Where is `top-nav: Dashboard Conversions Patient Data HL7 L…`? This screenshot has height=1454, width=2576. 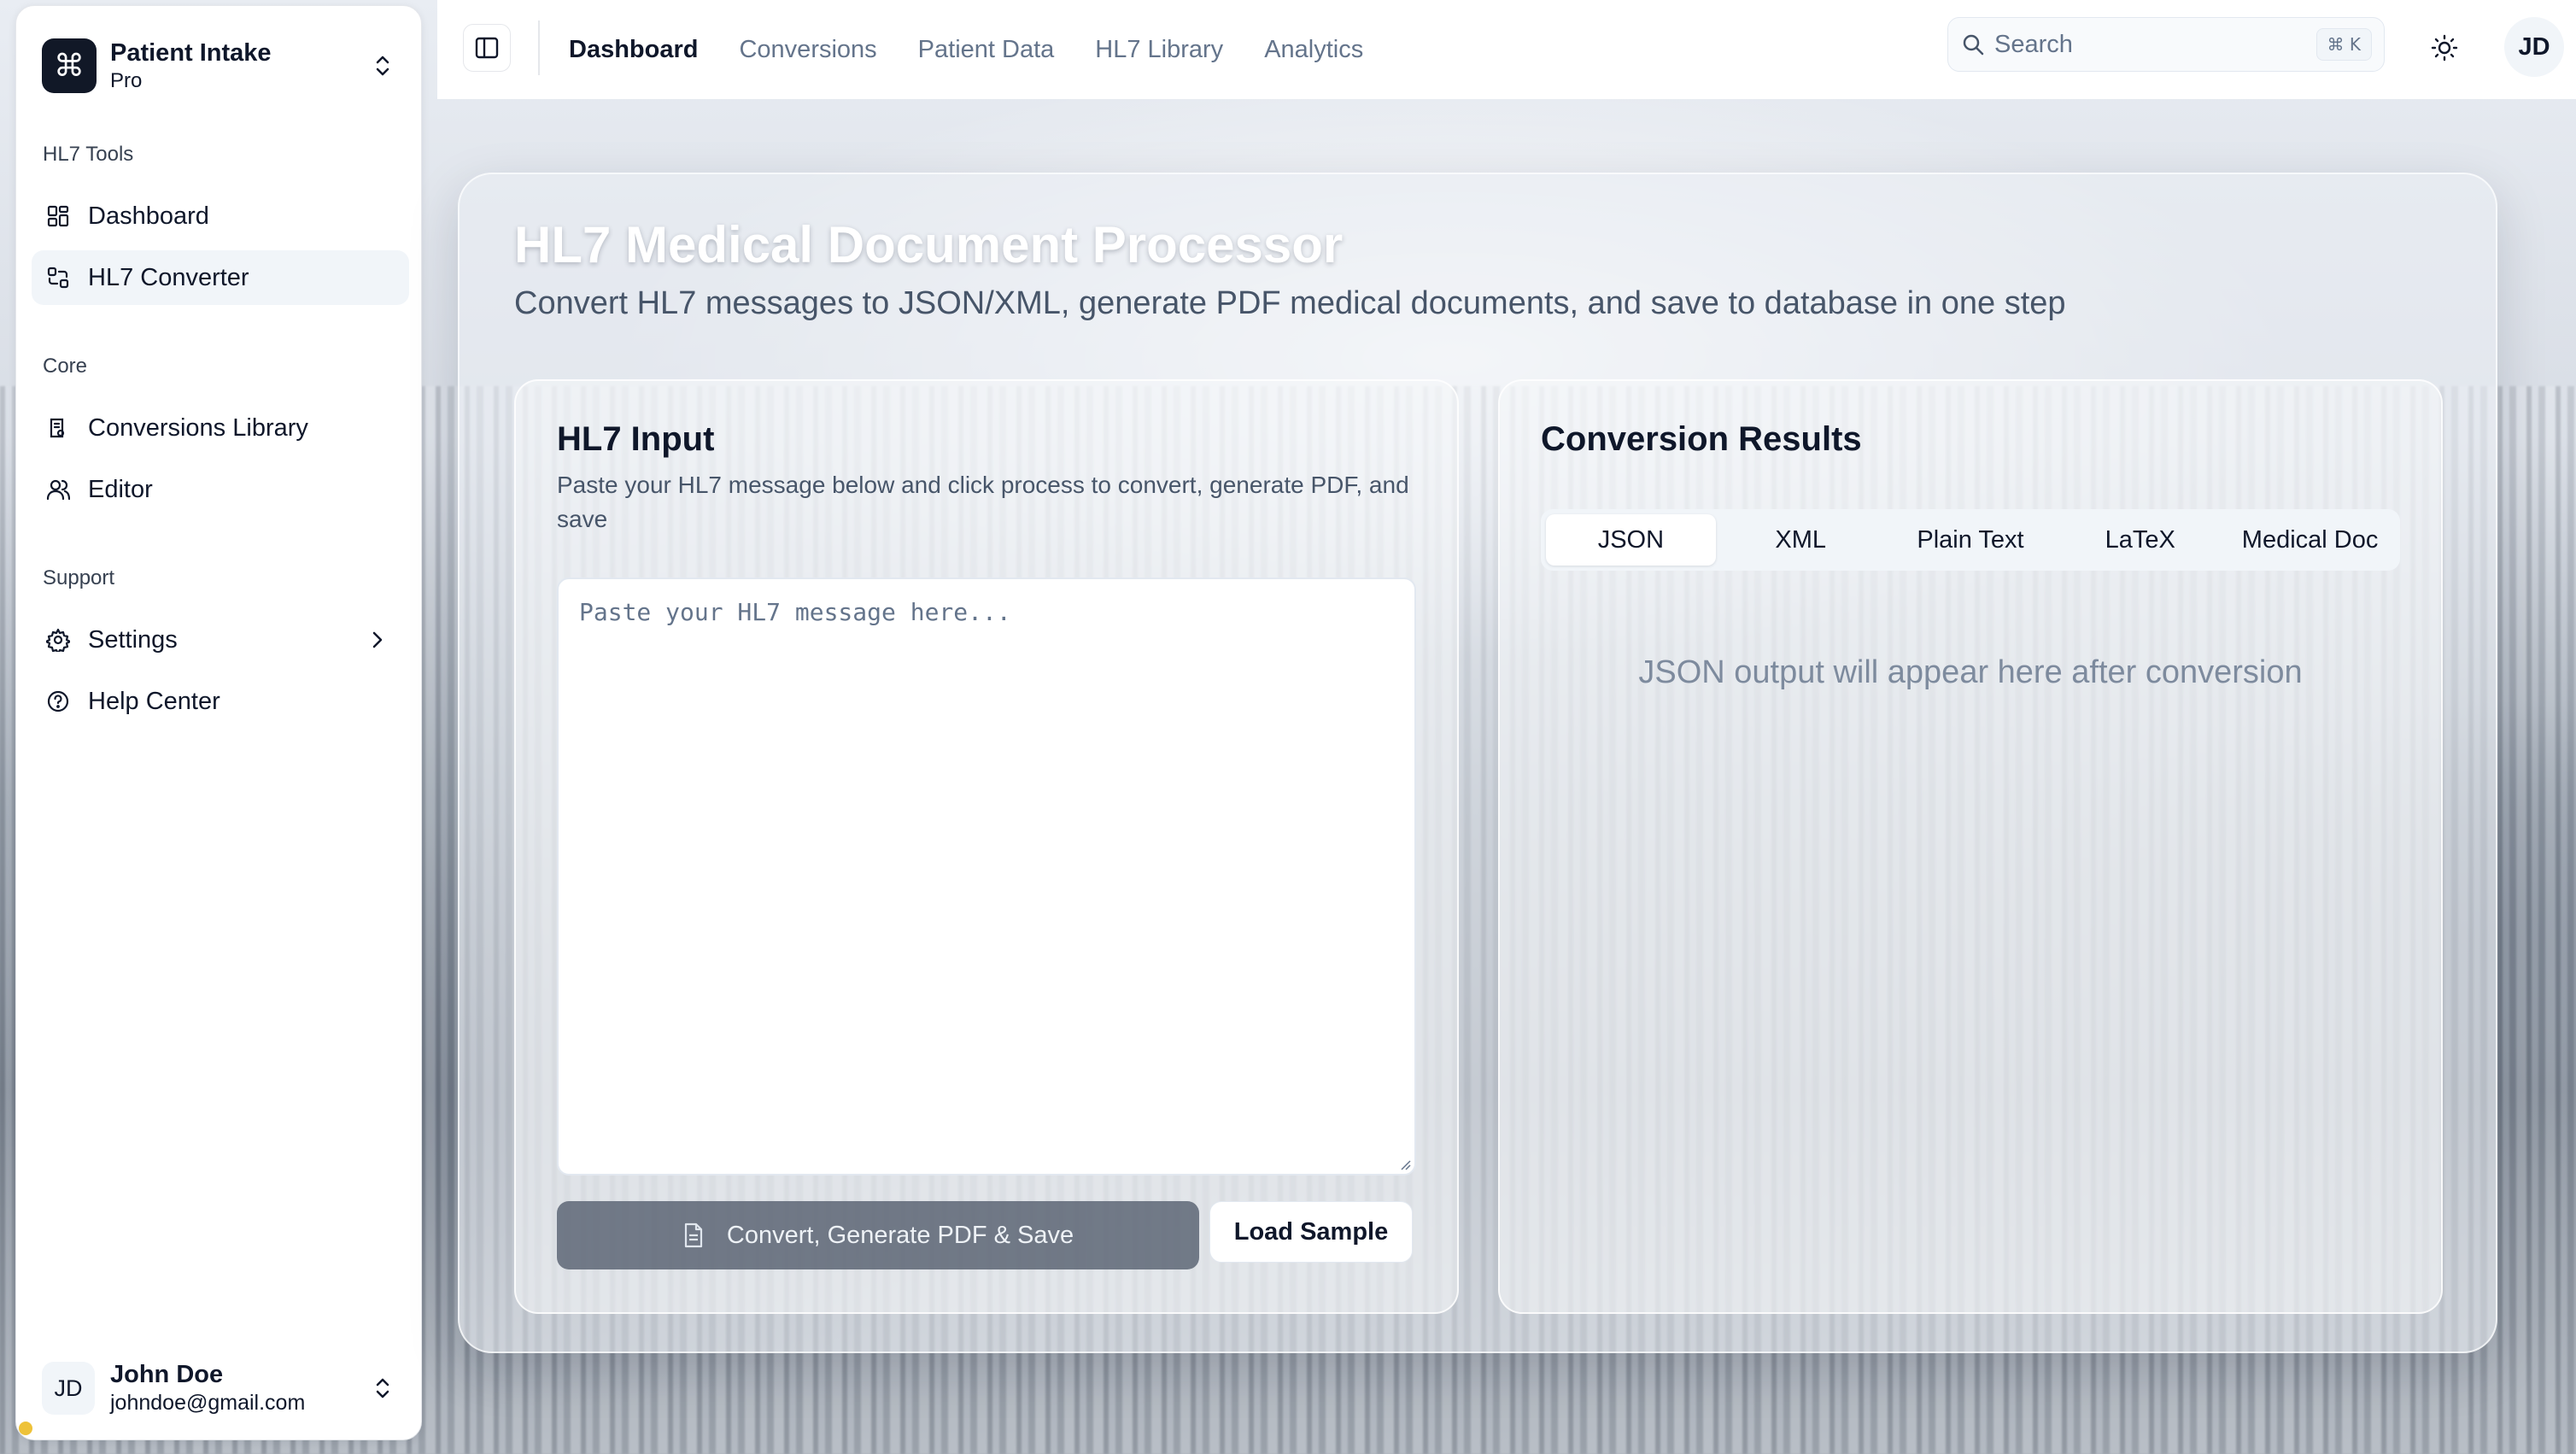
top-nav: Dashboard Conversions Patient Data HL7 L… is located at coordinates (966, 50).